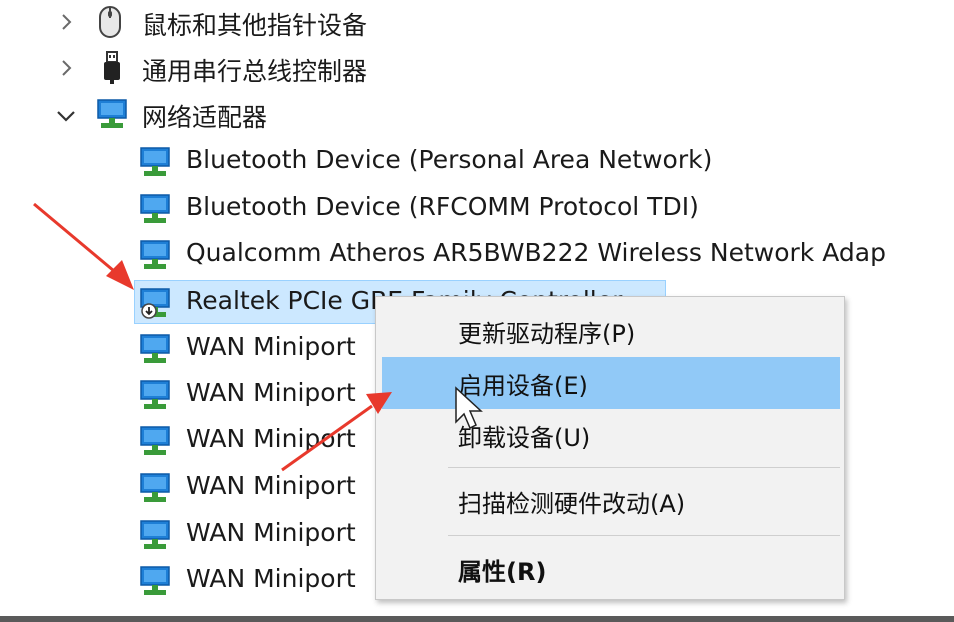  I want to click on menu-item-properties: 属性(R), so click(611, 569).